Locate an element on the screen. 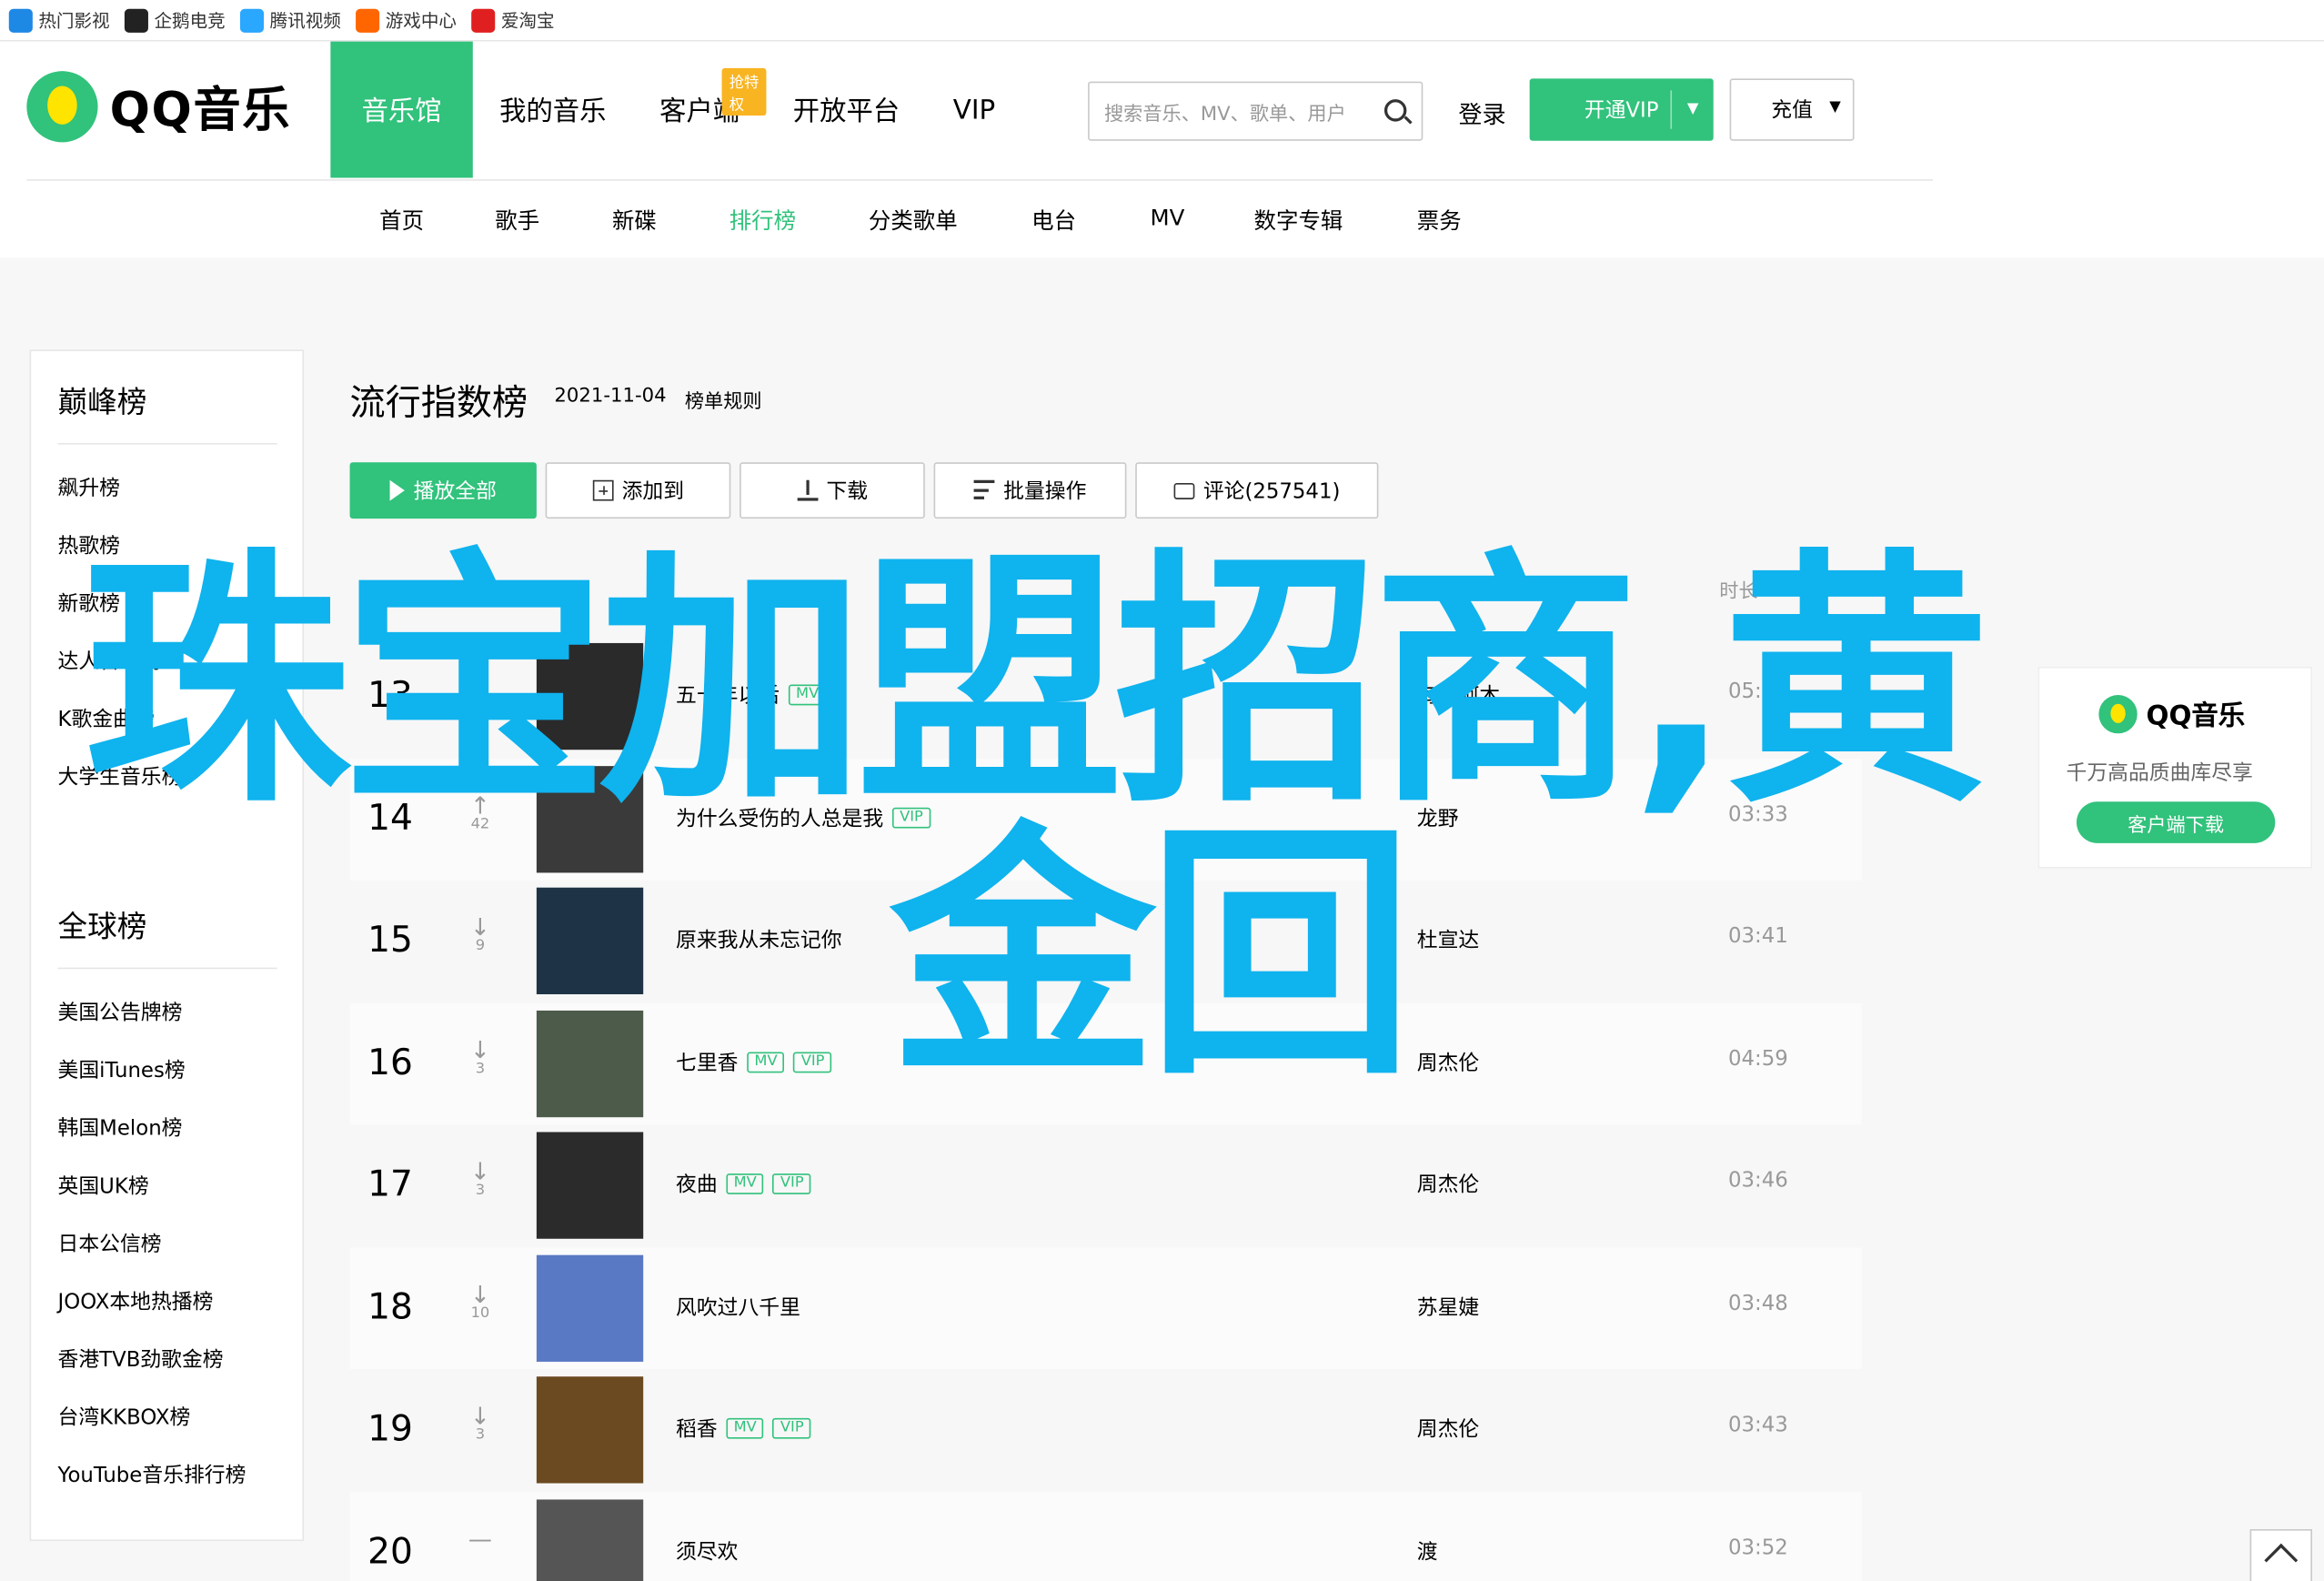 This screenshot has width=2324, height=1581. sidebar-item: 飙升榜 is located at coordinates (89, 488).